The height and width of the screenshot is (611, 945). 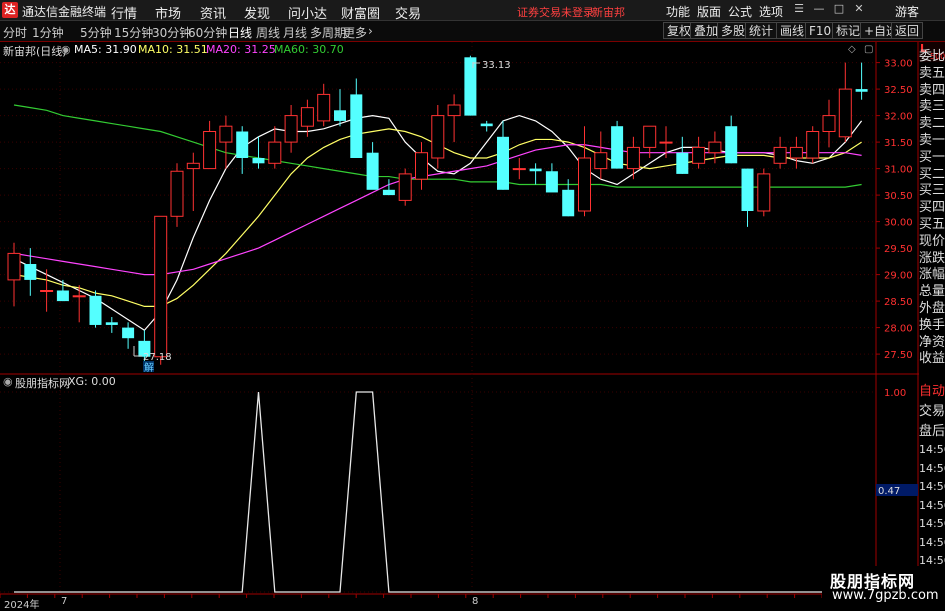 I want to click on collapse-icon: ▢, so click(x=868, y=49).